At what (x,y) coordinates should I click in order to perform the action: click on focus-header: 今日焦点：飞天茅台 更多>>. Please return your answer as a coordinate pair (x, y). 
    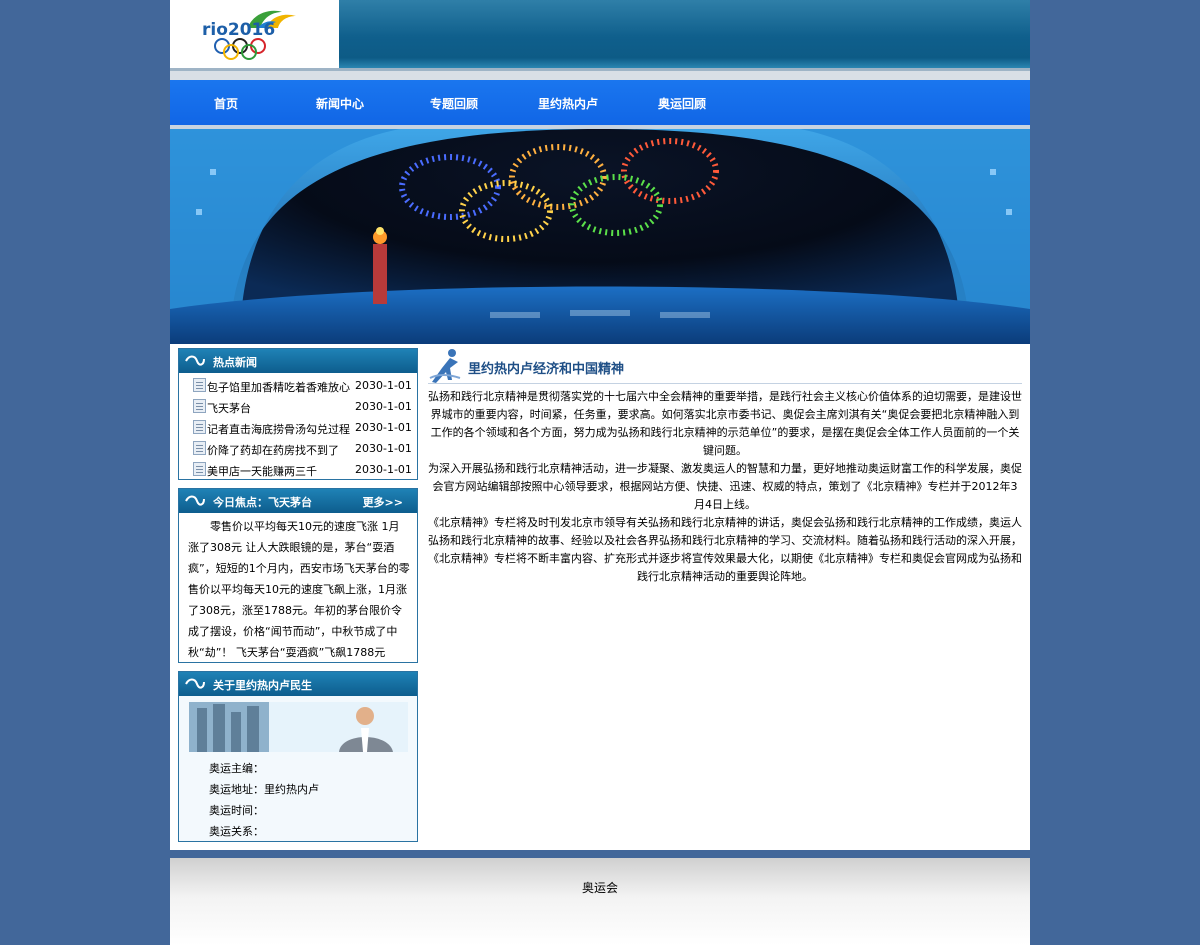
    Looking at the image, I should click on (298, 501).